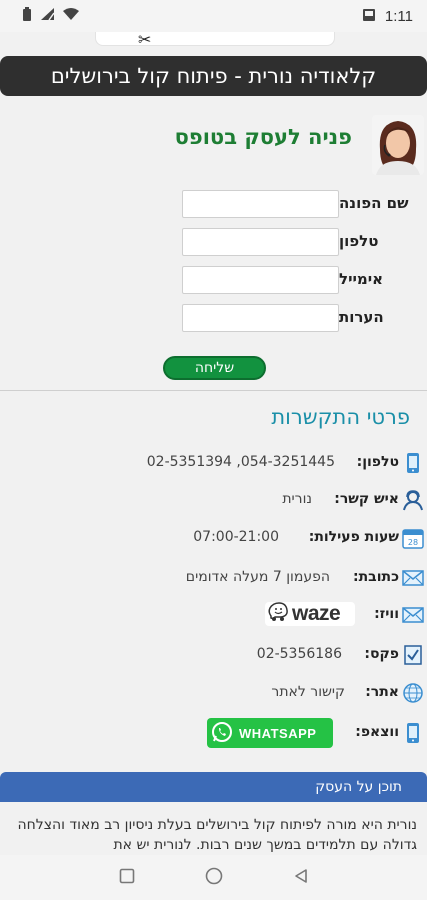  What do you see at coordinates (301, 878) in the screenshot?
I see `back-button` at bounding box center [301, 878].